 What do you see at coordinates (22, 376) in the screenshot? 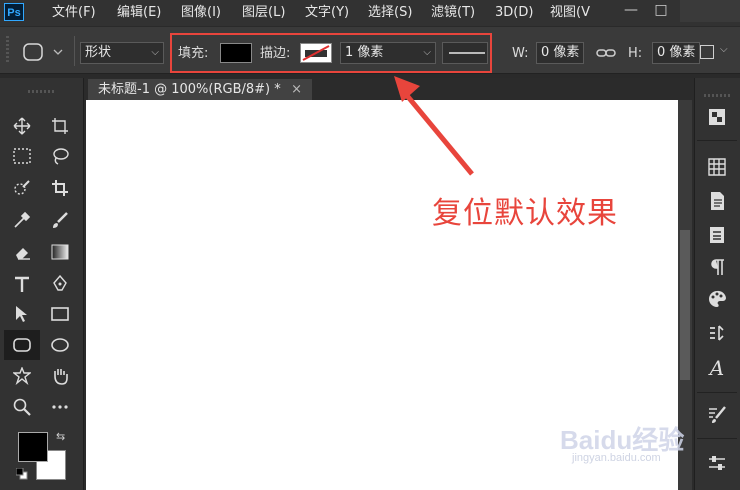
I see `custom-shape-tool-icon` at bounding box center [22, 376].